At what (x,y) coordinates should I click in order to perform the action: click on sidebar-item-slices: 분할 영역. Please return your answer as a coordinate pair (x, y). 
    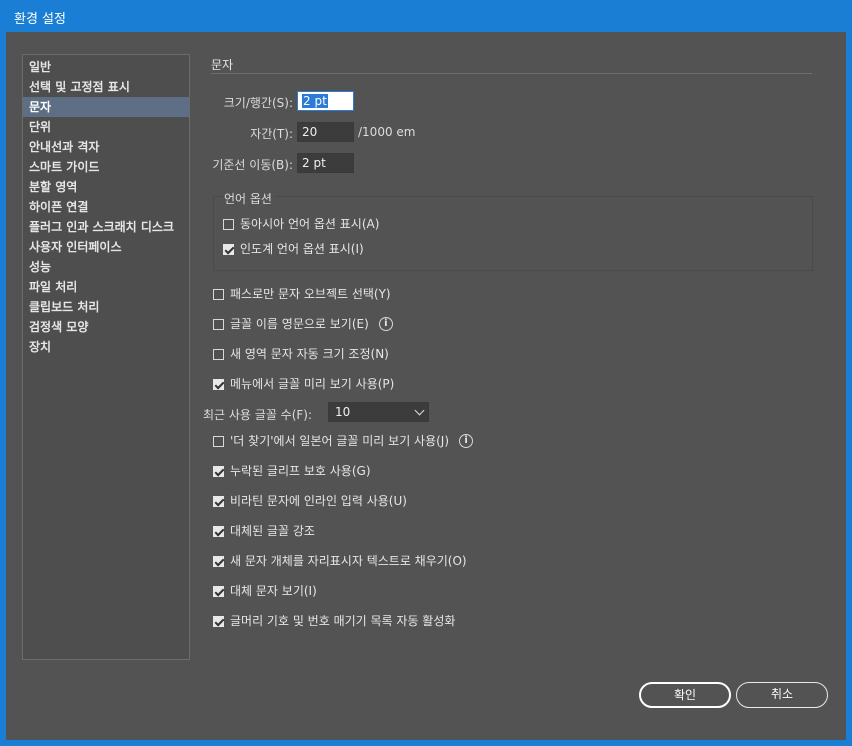
    Looking at the image, I should click on (106, 187).